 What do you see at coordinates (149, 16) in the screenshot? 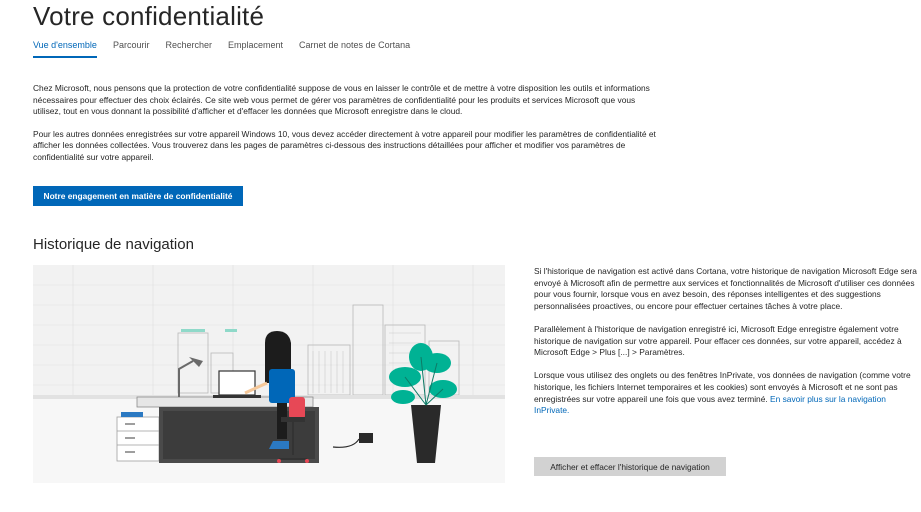
I see `page-title: Votre confidentialité` at bounding box center [149, 16].